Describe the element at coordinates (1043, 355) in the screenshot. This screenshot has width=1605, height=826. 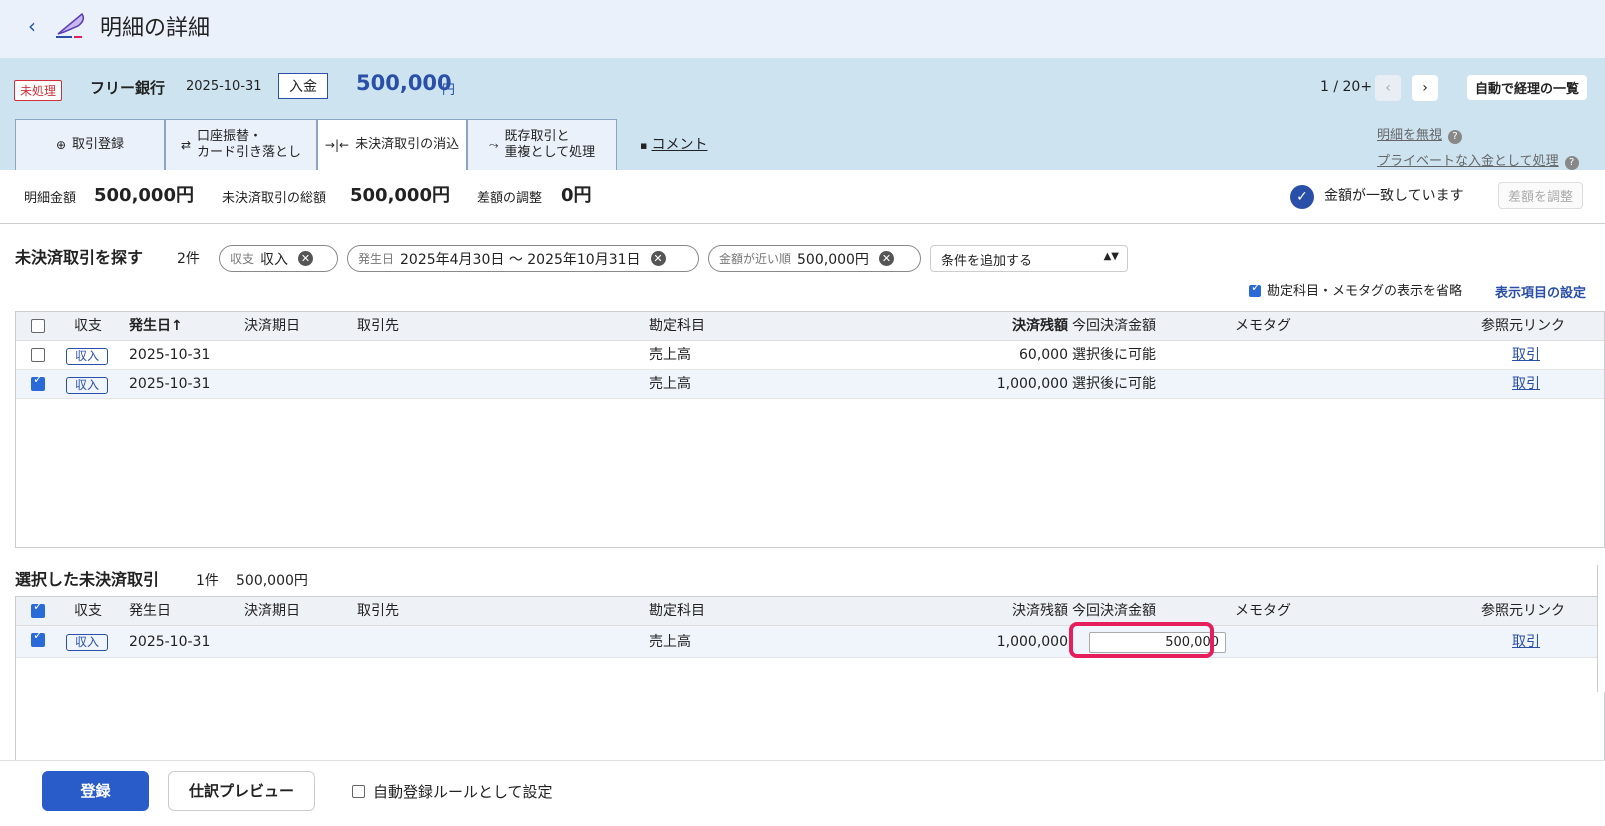
I see `row-balance: 60,000` at that location.